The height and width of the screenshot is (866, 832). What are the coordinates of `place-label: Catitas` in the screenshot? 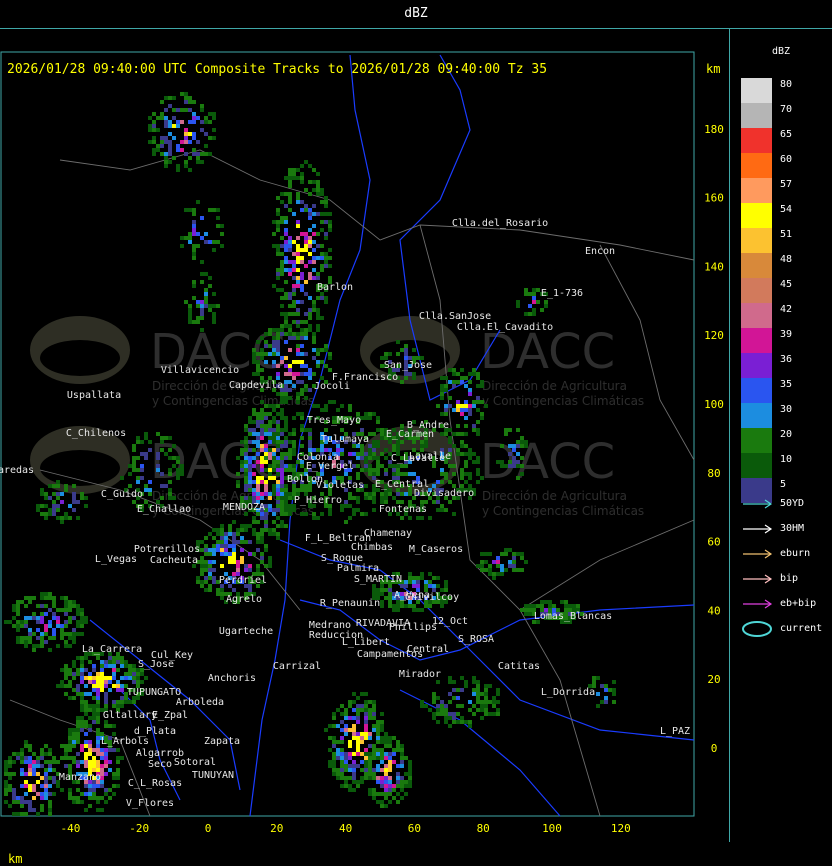 It's located at (519, 666).